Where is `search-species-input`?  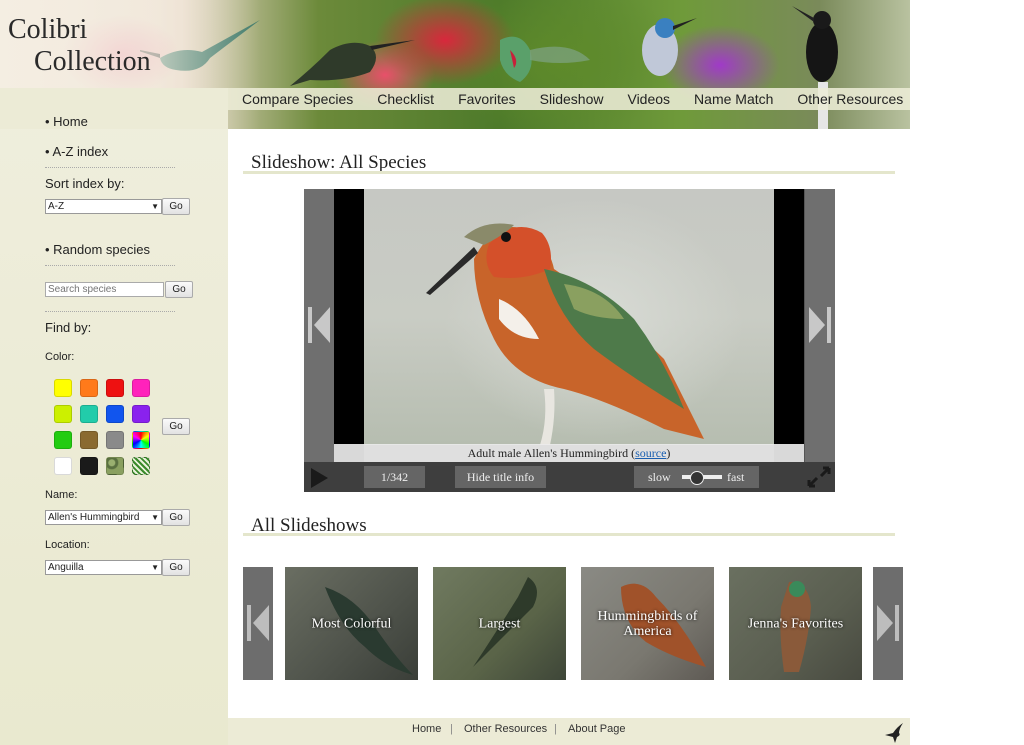 search-species-input is located at coordinates (104, 289).